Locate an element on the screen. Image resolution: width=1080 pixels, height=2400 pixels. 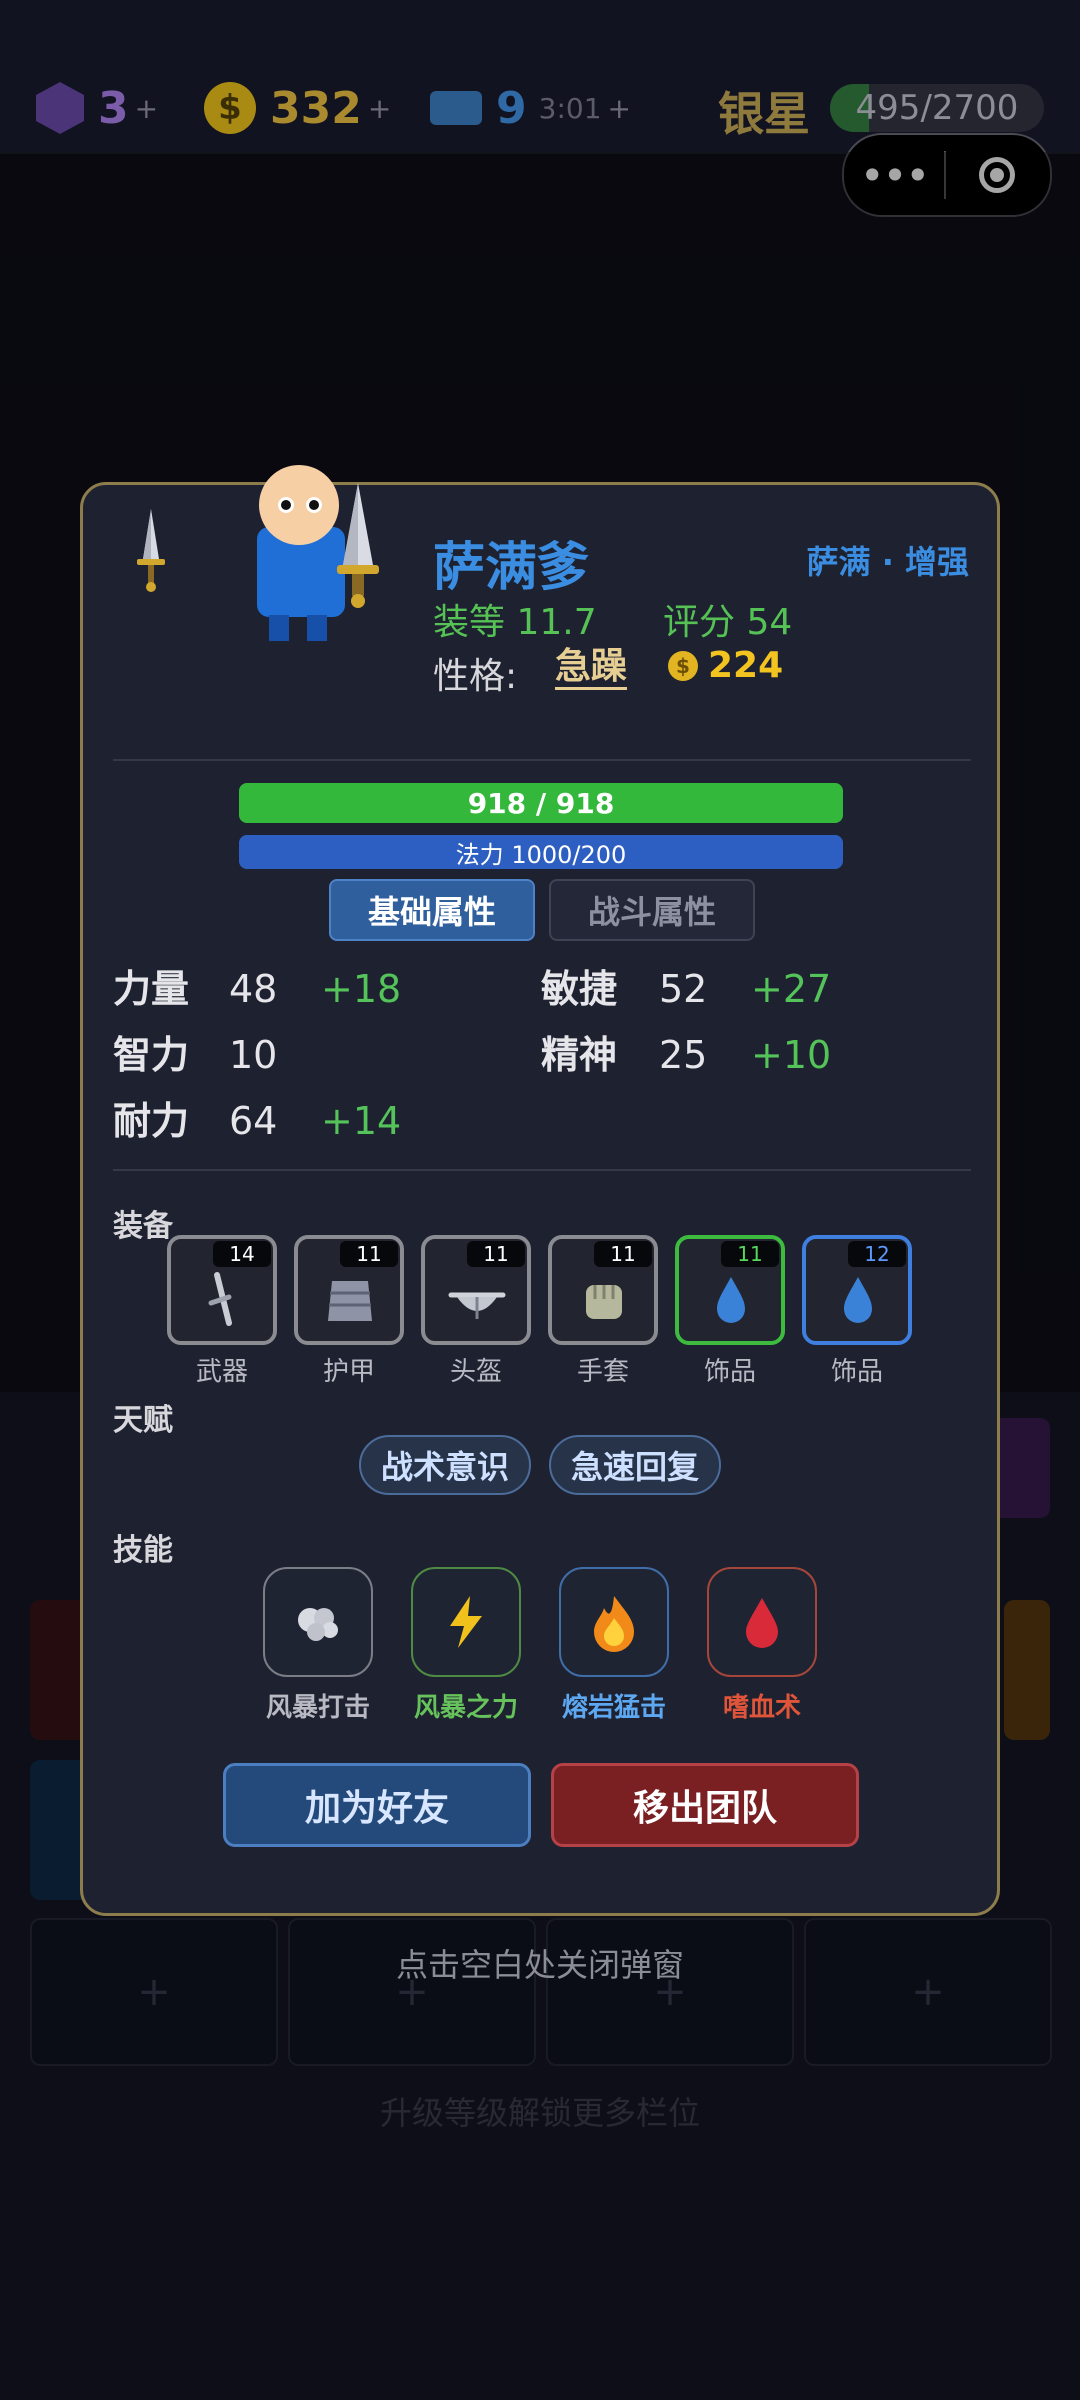
rank-label: 银星 is located at coordinates (764, 114).